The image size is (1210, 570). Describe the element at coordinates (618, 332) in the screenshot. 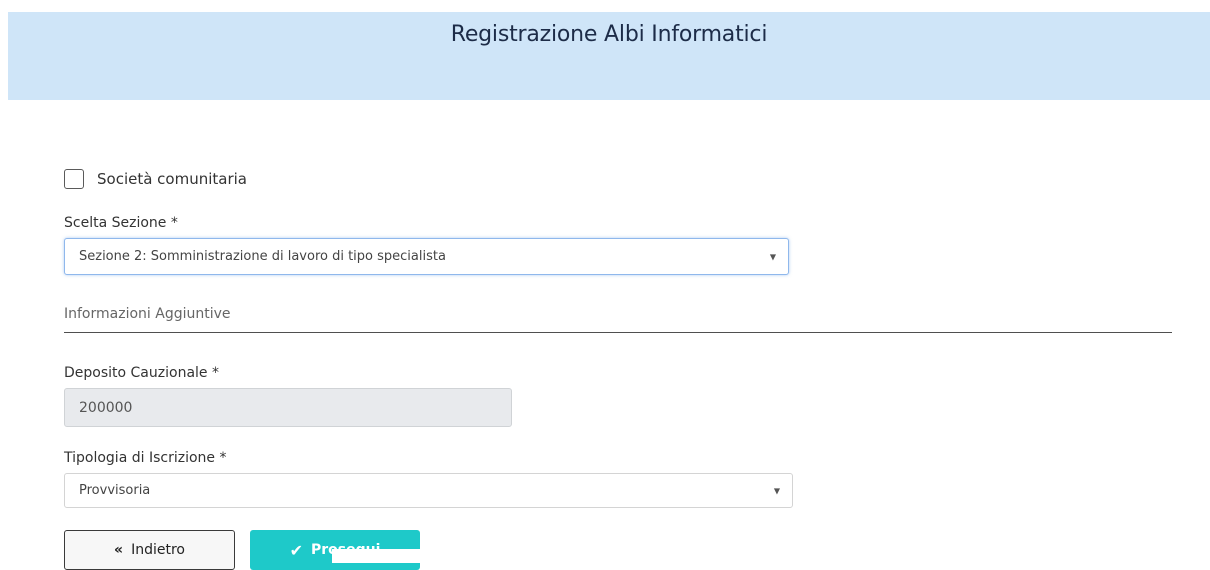

I see `section-divider` at that location.